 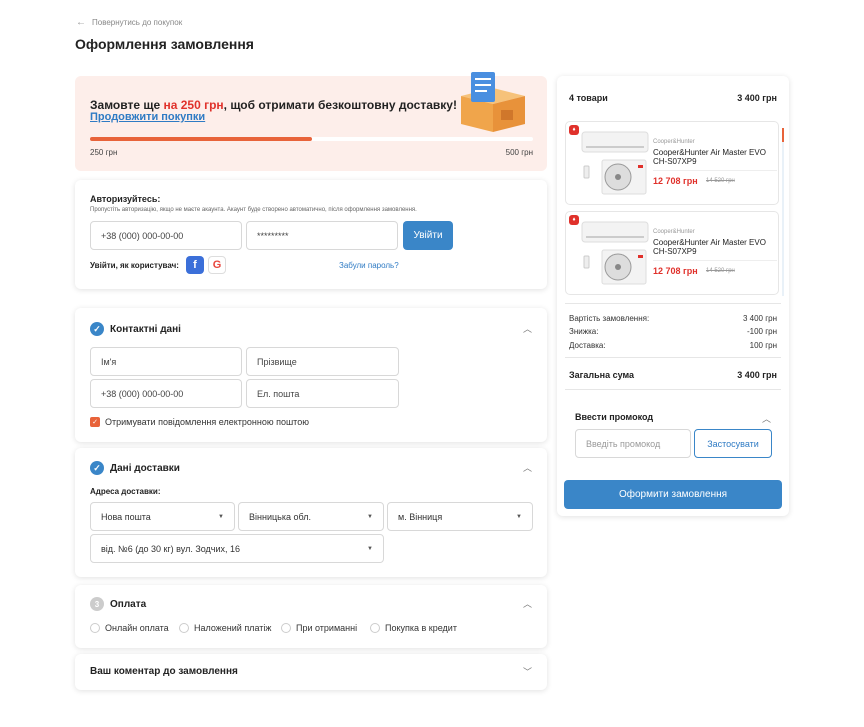 I want to click on arrow-left-icon: ←, so click(x=81, y=22).